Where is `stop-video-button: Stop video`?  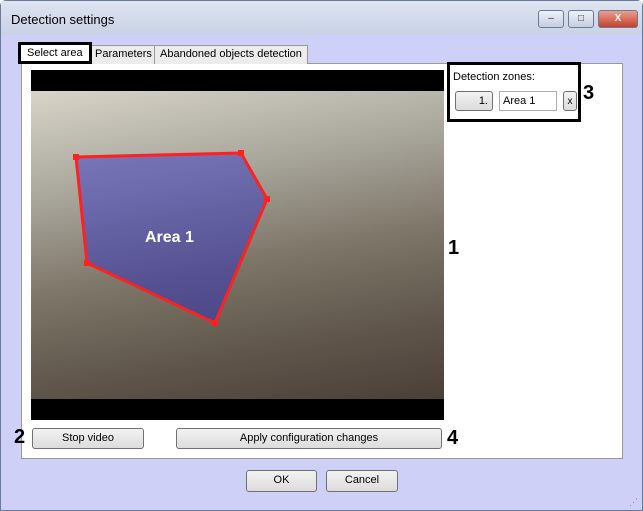 stop-video-button: Stop video is located at coordinates (88, 438).